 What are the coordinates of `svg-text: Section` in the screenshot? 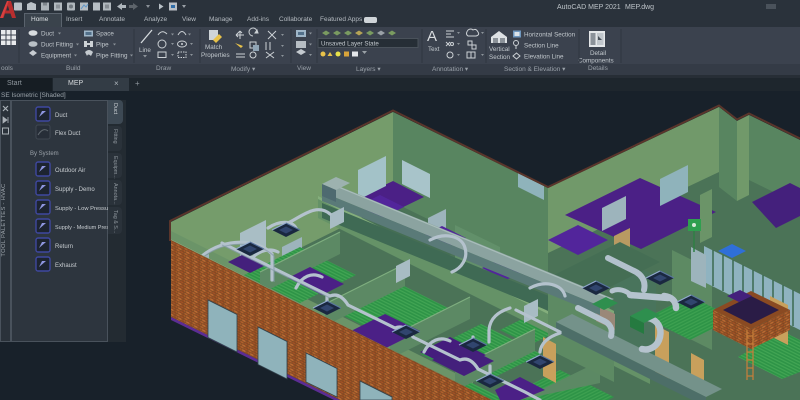 It's located at (500, 57).